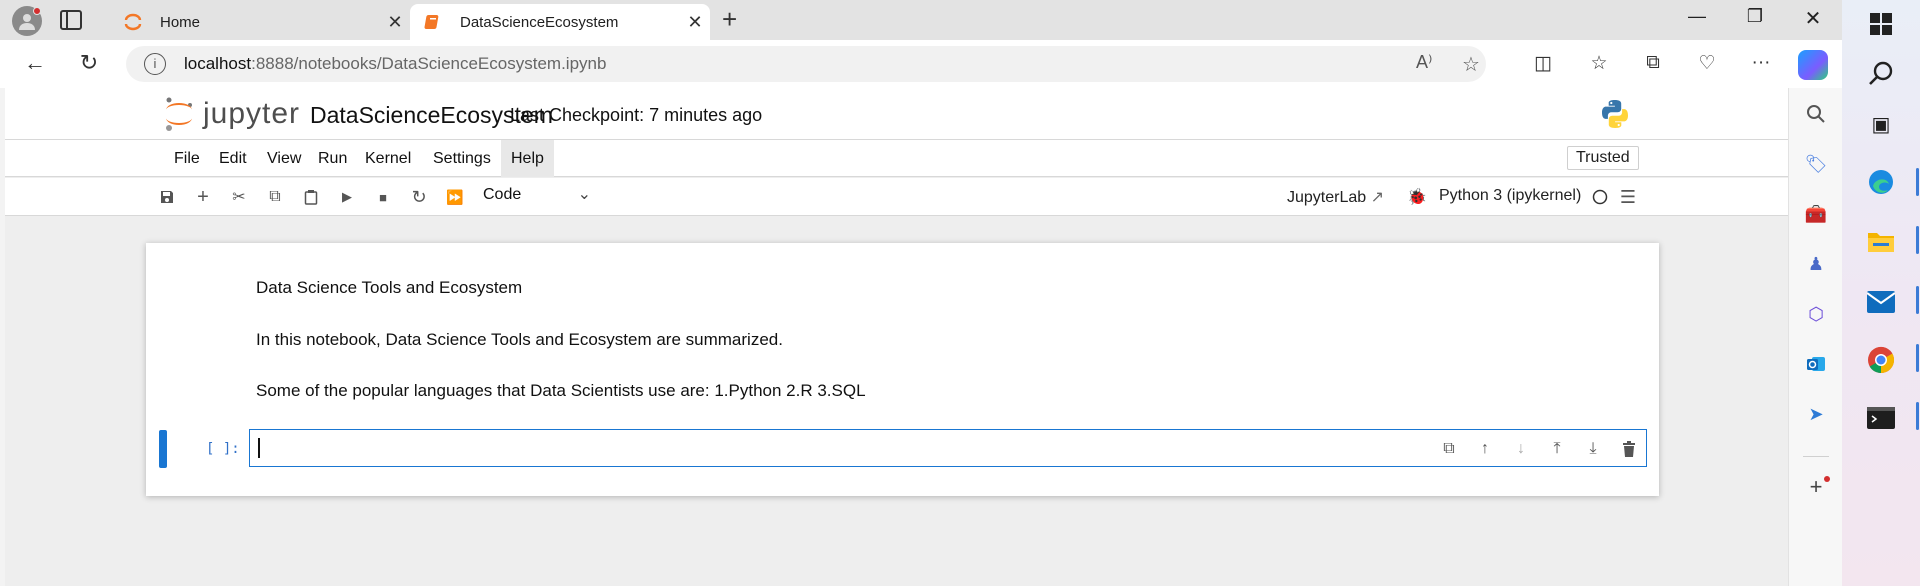  I want to click on move-down-icon: ↓, so click(1521, 449).